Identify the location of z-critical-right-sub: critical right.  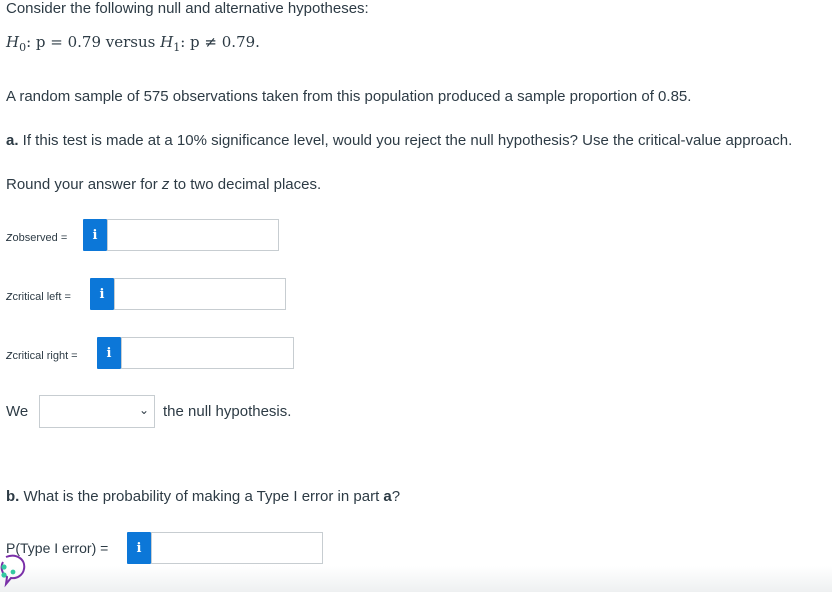
(40, 356).